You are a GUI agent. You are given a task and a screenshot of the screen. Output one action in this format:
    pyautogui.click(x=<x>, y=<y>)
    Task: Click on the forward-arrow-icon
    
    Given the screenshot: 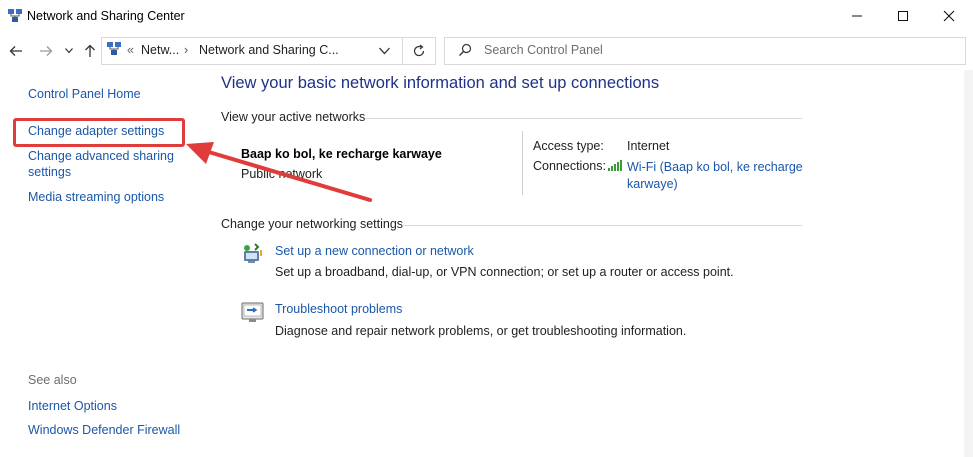 What is the action you would take?
    pyautogui.click(x=46, y=51)
    